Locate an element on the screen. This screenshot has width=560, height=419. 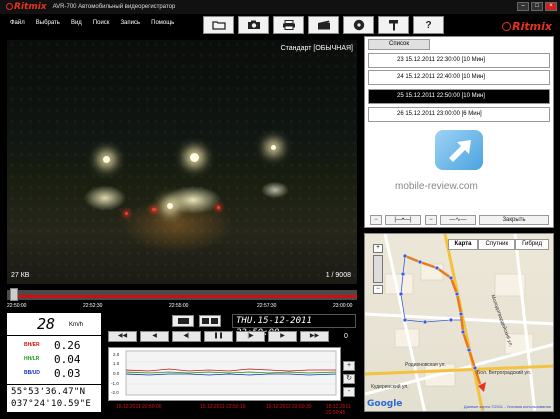
graph-tick: -2.0 is located at coordinates (115, 392).